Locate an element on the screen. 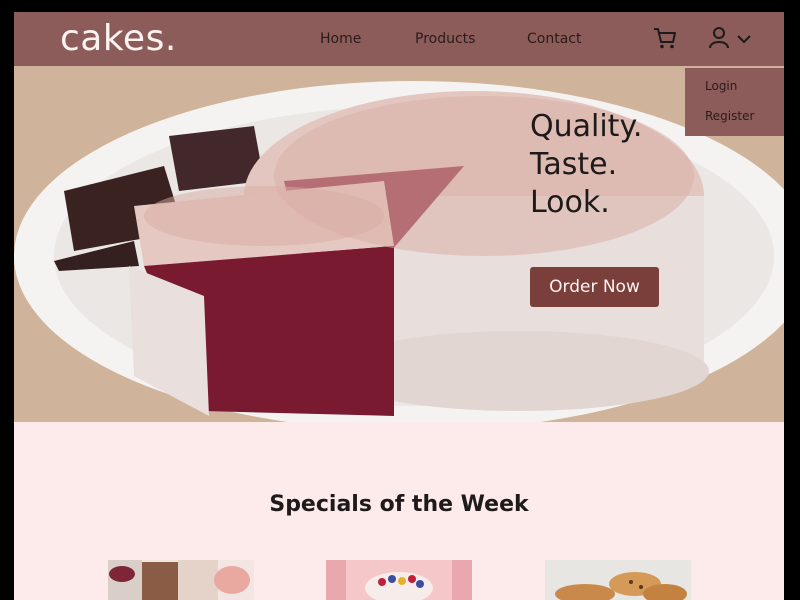 The image size is (800, 600). desserts-photo is located at coordinates (181, 580).